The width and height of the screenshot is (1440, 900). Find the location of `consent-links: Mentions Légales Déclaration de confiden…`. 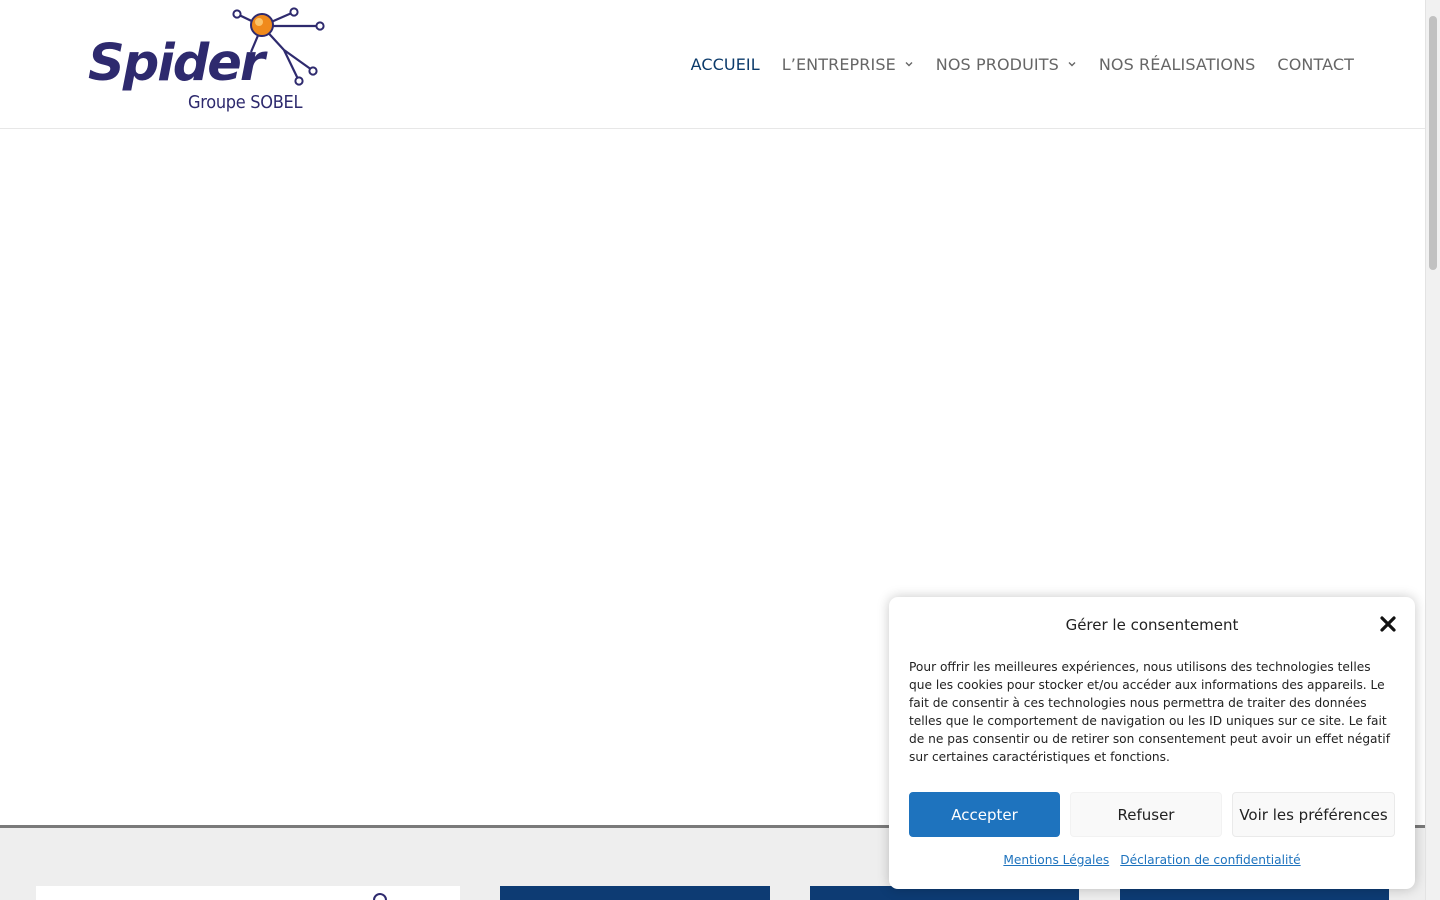

consent-links: Mentions Légales Déclaration de confiden… is located at coordinates (1152, 860).